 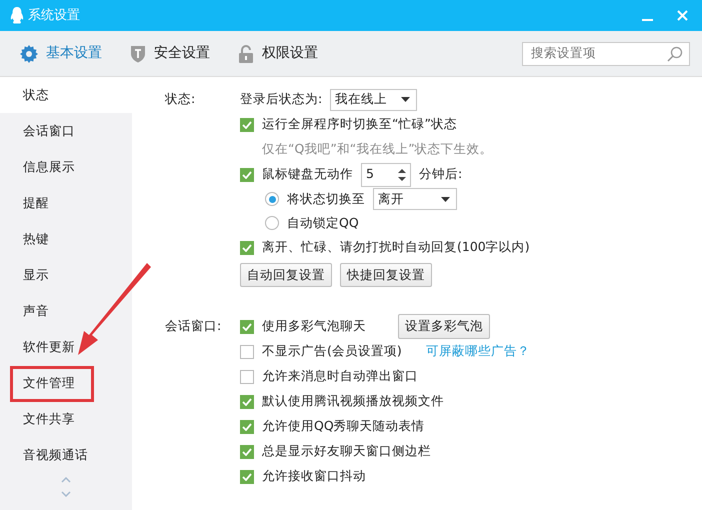 I want to click on scroll-down-icon, so click(x=66, y=494).